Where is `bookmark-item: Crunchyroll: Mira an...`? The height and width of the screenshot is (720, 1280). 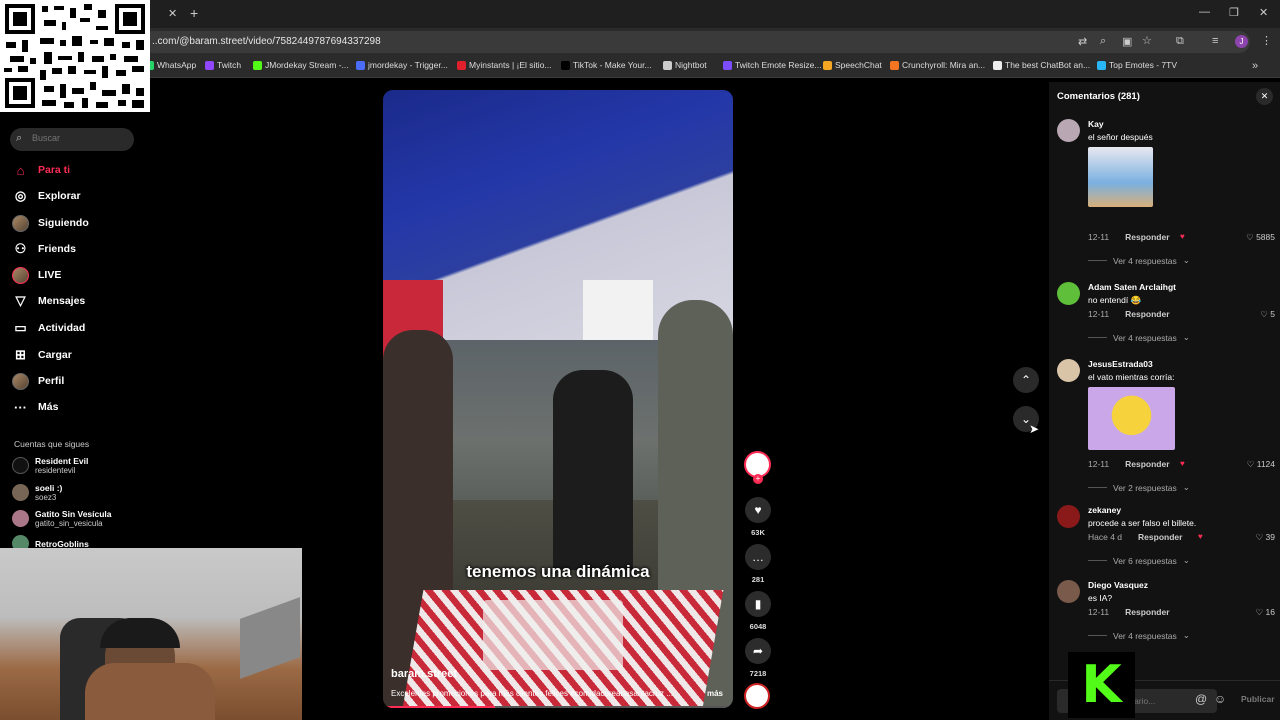 bookmark-item: Crunchyroll: Mira an... is located at coordinates (937, 65).